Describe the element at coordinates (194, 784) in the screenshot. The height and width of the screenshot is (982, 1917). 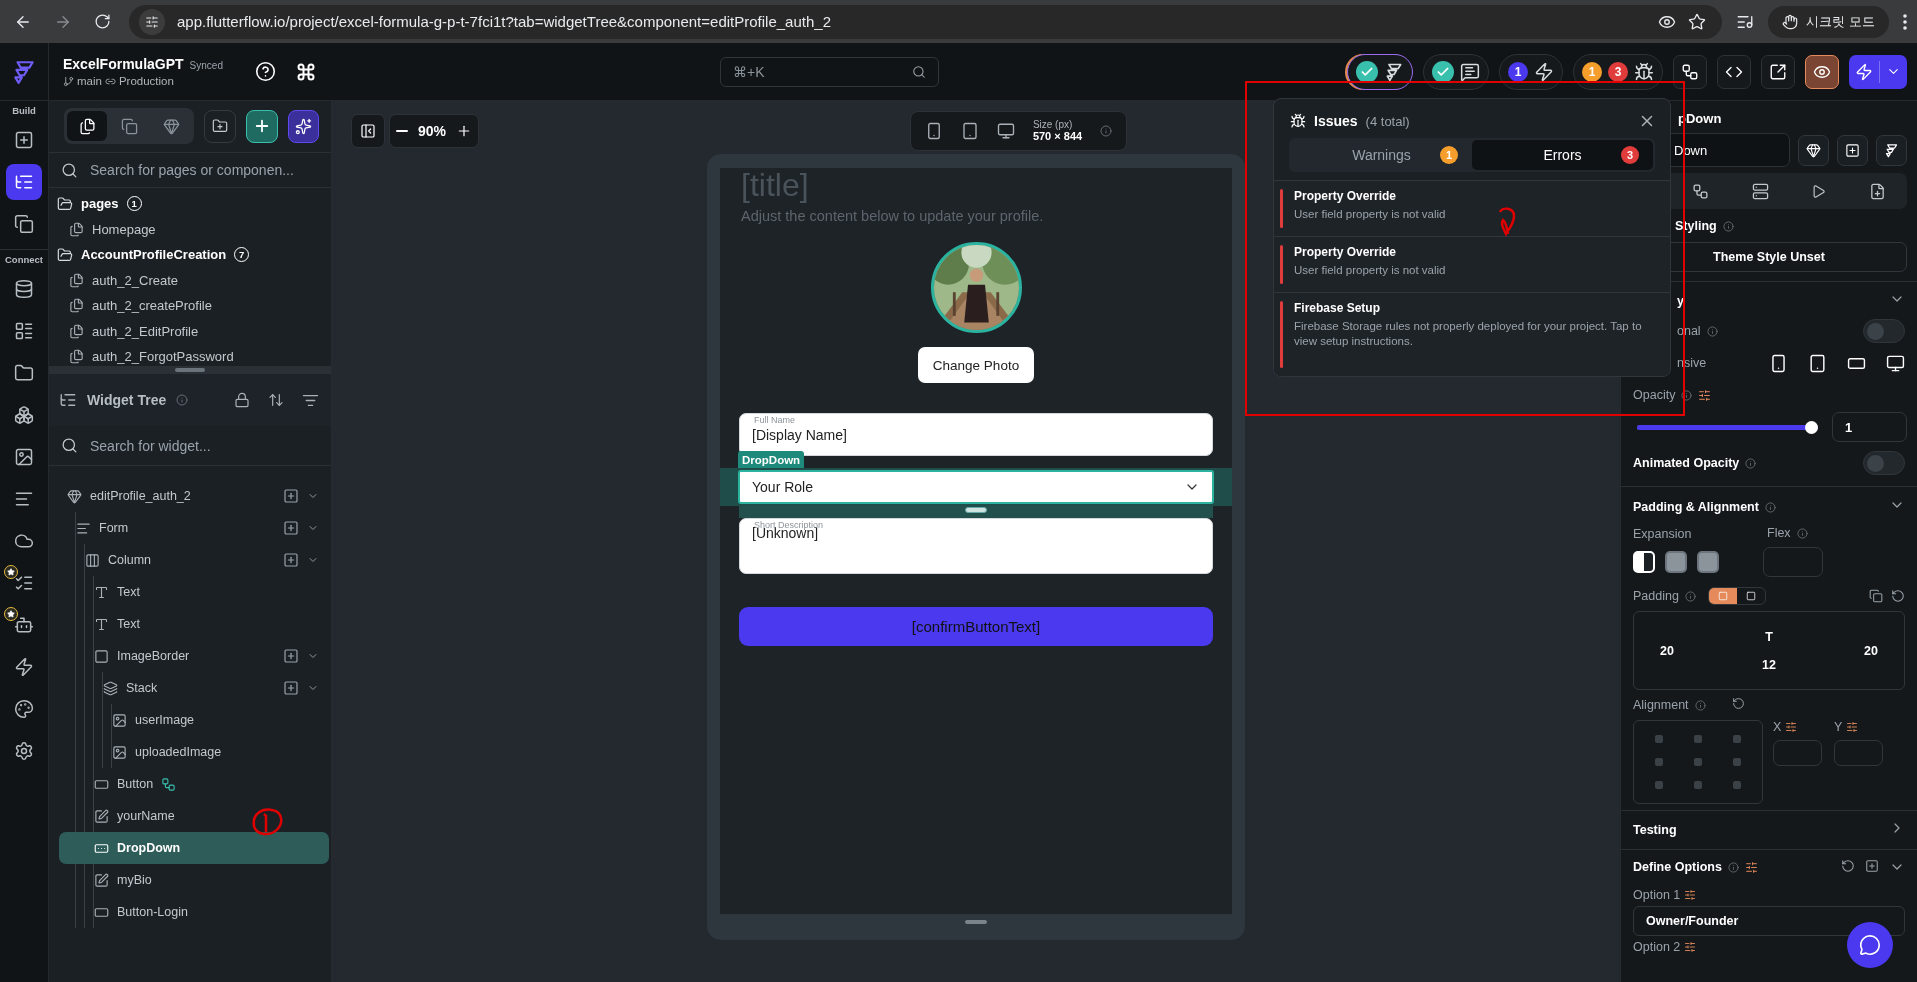
I see `tree-item: Button` at that location.